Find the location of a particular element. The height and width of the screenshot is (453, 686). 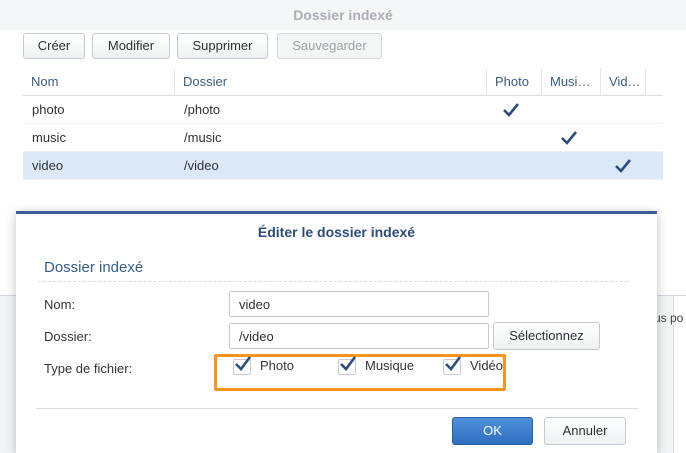

create-button: Créer is located at coordinates (54, 46).